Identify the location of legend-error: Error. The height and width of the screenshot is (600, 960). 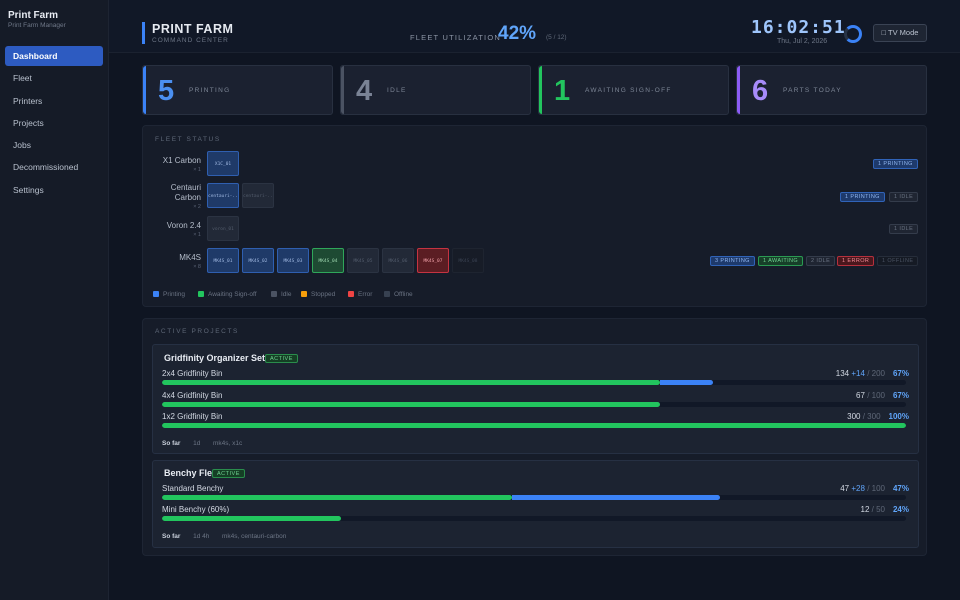
(360, 294).